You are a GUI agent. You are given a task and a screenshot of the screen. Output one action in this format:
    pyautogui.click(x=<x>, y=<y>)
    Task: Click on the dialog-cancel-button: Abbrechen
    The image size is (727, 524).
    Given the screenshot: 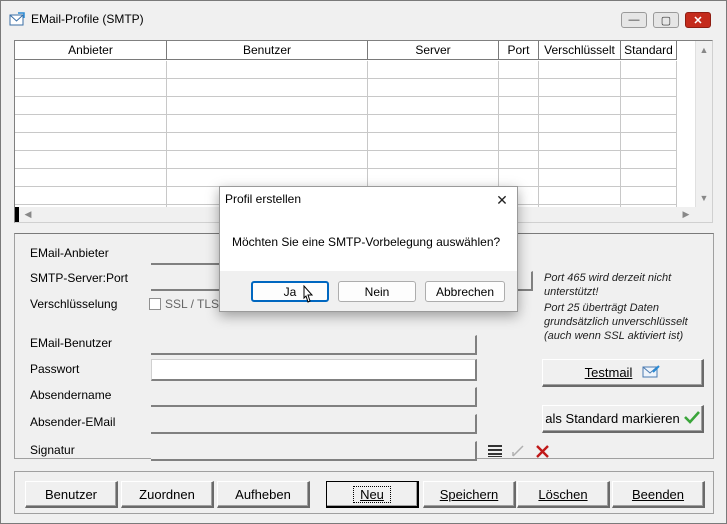 What is the action you would take?
    pyautogui.click(x=465, y=291)
    